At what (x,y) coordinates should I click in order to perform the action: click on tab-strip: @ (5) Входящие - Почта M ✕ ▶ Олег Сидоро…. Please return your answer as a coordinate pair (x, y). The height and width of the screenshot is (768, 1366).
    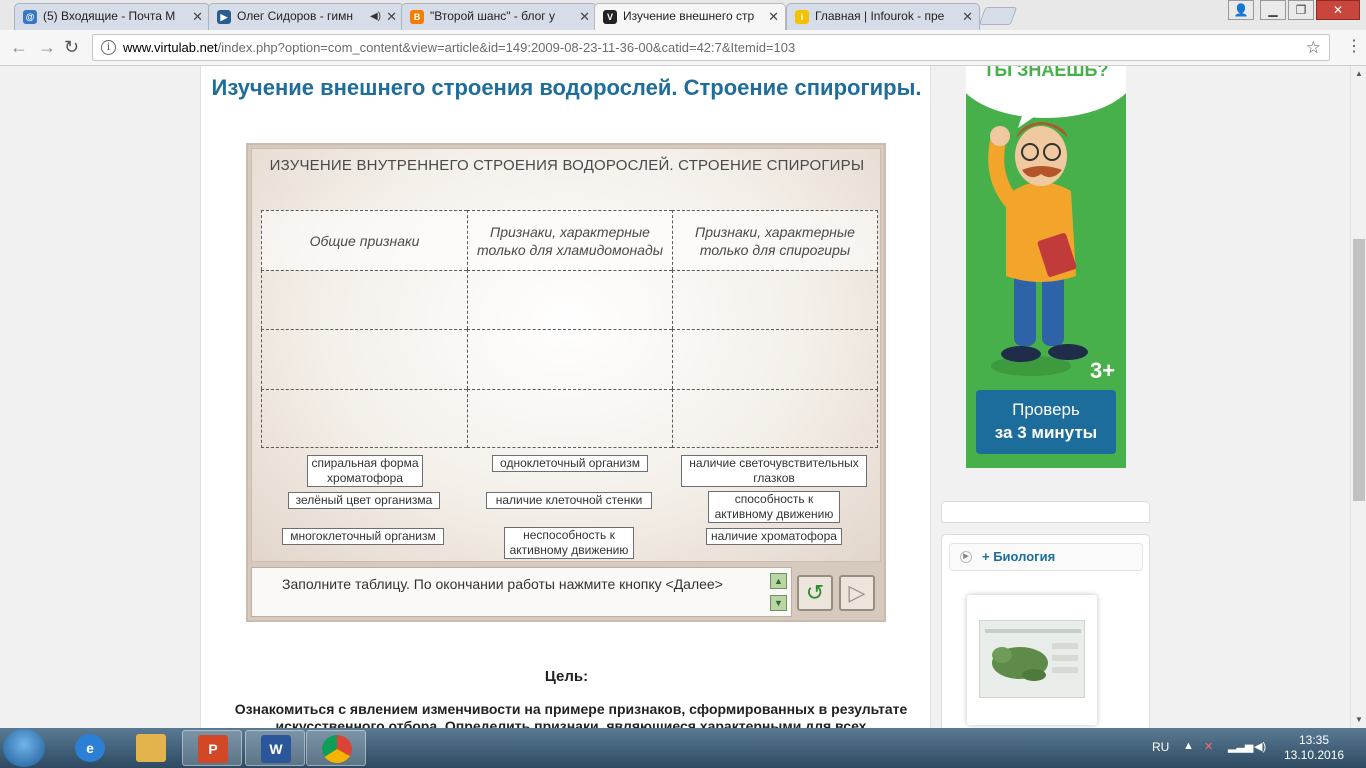
    Looking at the image, I should click on (683, 15).